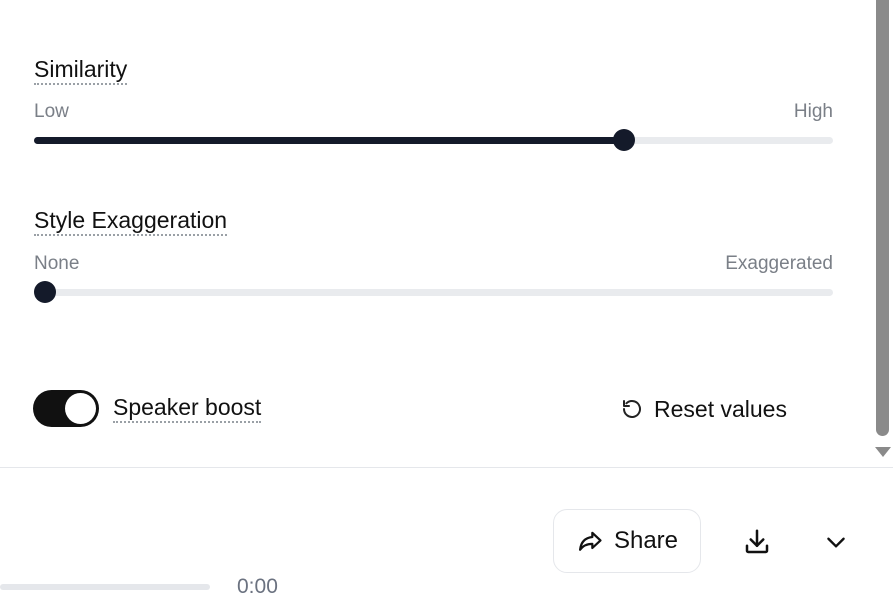 This screenshot has height=600, width=893. What do you see at coordinates (45, 292) in the screenshot?
I see `style-exaggeration-slider-thumb` at bounding box center [45, 292].